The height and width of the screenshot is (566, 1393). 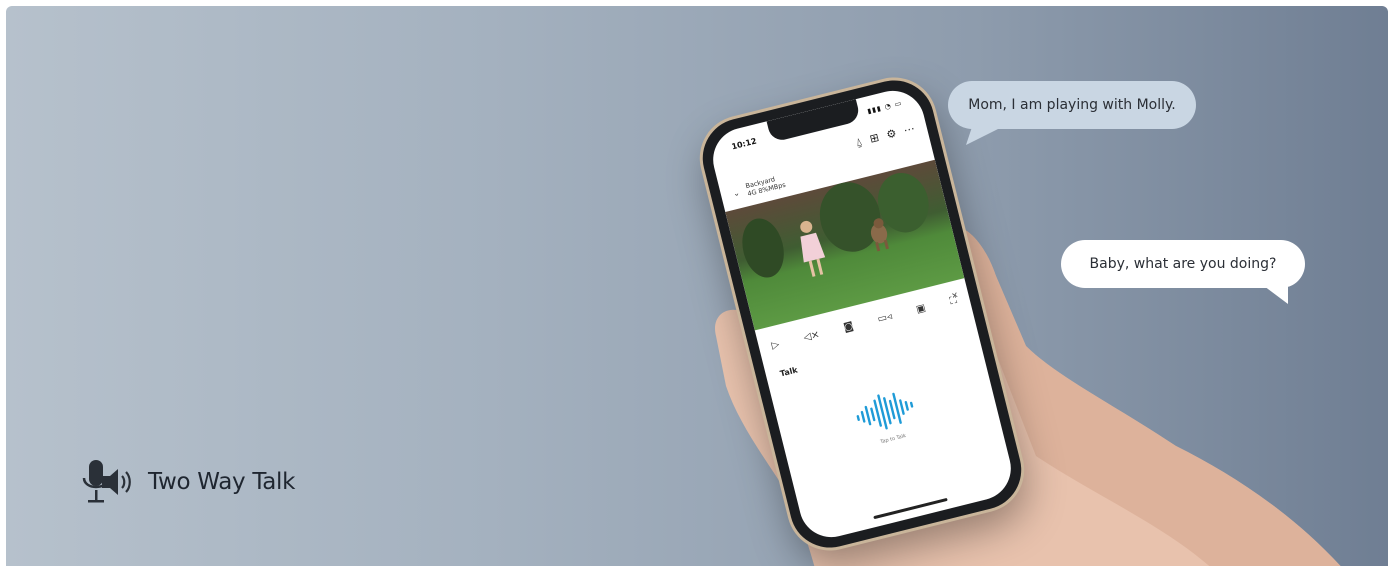 I want to click on voice-waveform-icon, so click(x=886, y=411).